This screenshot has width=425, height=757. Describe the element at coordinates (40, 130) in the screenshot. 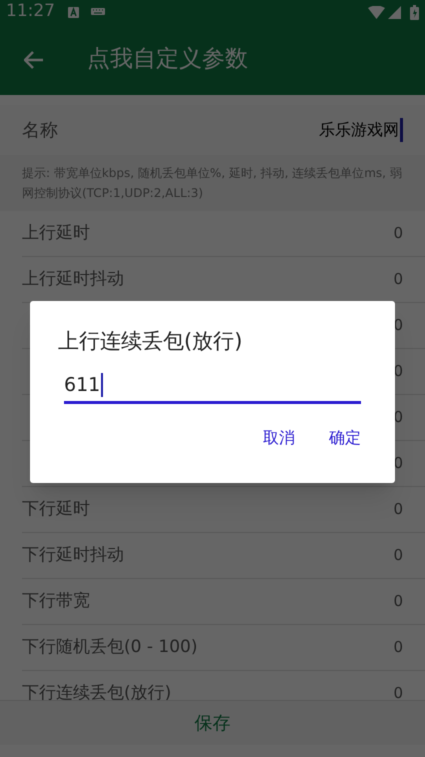

I see `name-label: 名称` at that location.